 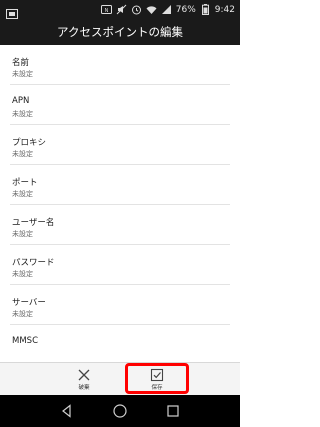 I want to click on notification-icon, so click(x=12, y=11).